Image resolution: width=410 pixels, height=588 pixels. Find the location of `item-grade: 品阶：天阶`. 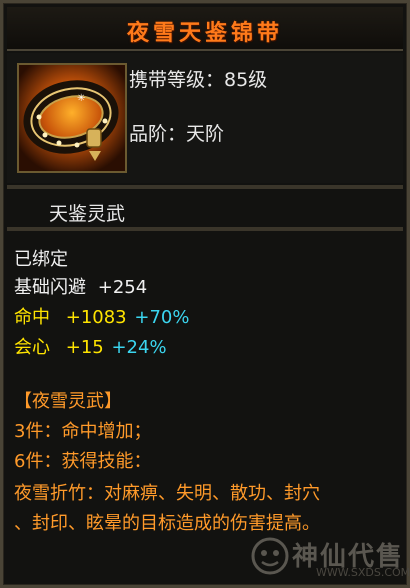

item-grade: 品阶：天阶 is located at coordinates (177, 134).